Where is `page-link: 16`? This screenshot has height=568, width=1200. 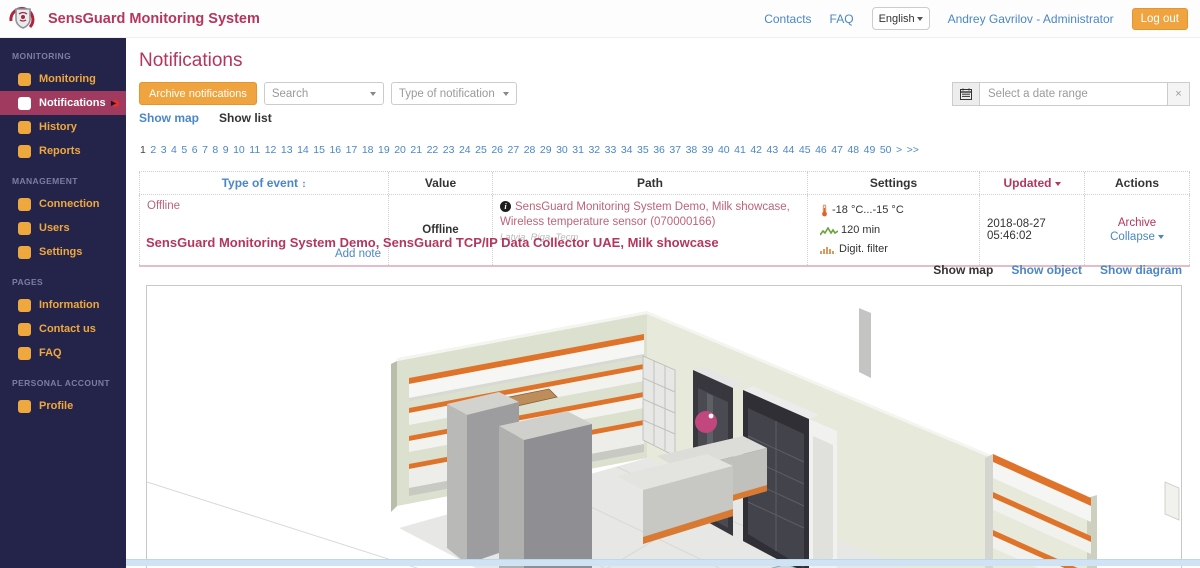
page-link: 16 is located at coordinates (335, 150).